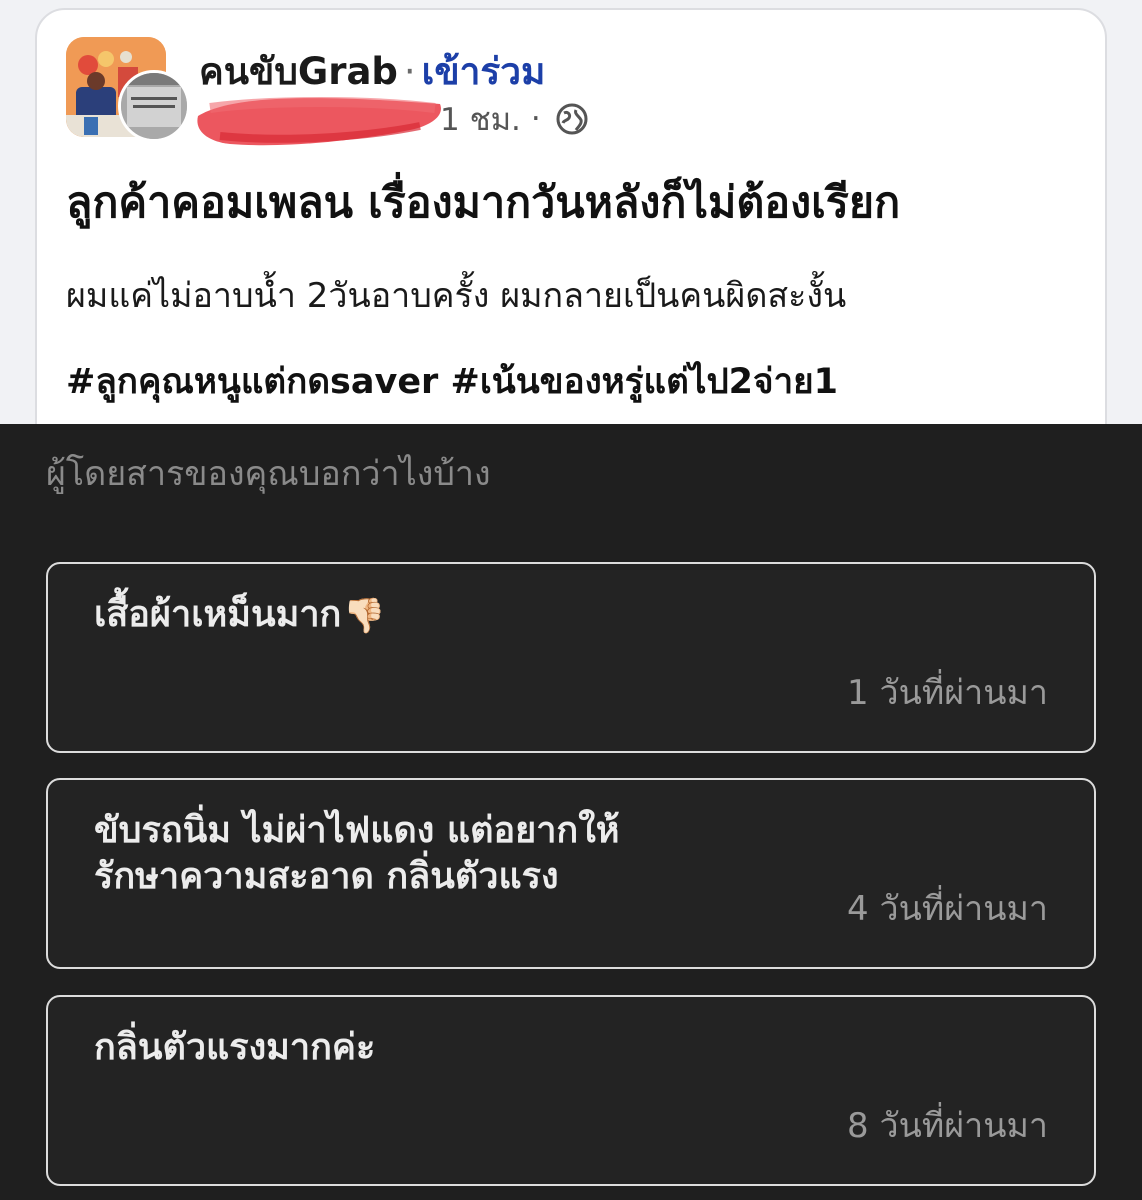 The height and width of the screenshot is (1200, 1142). Describe the element at coordinates (268, 474) in the screenshot. I see `feedback-heading: ผู้โดยสารของคุณบอกว่าไงบ้าง` at that location.